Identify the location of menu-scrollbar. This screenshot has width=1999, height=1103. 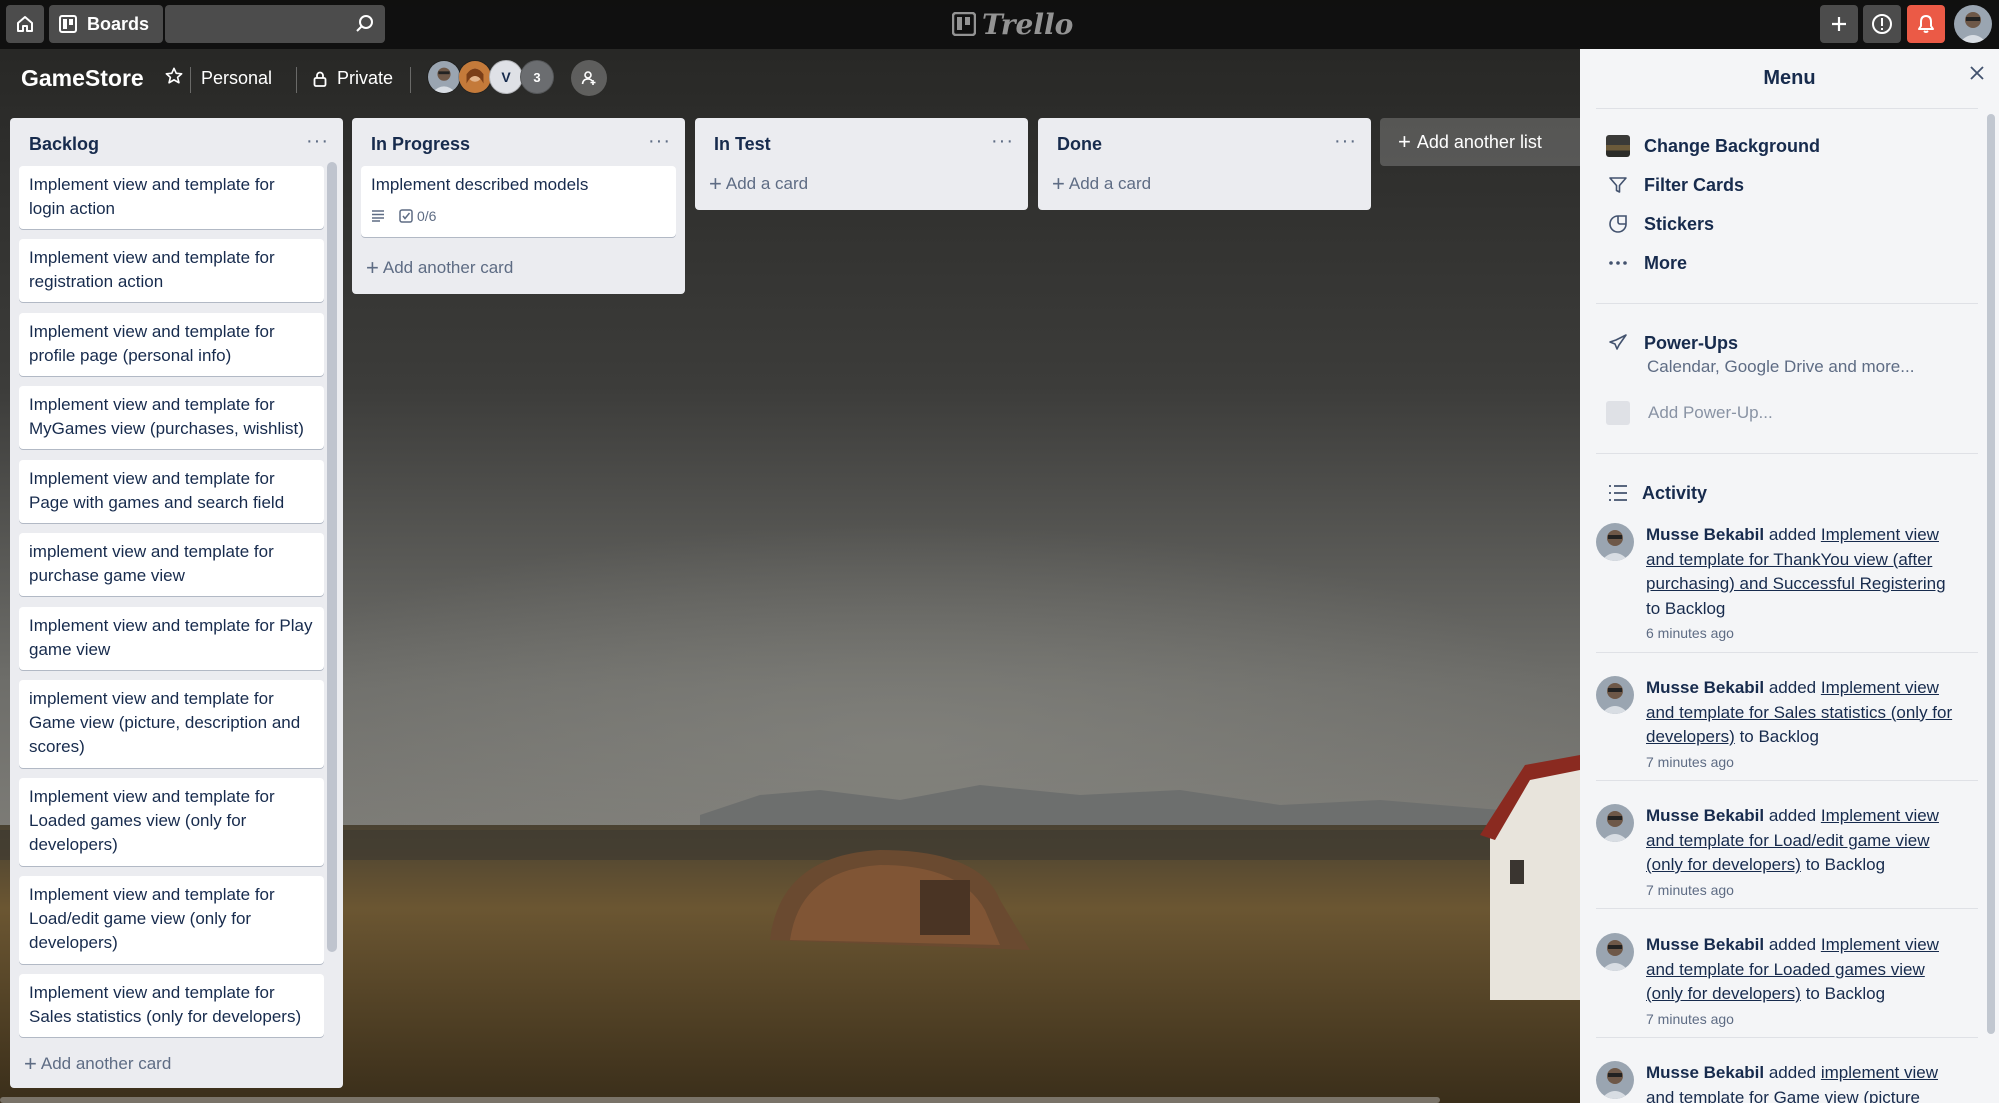
(1991, 574).